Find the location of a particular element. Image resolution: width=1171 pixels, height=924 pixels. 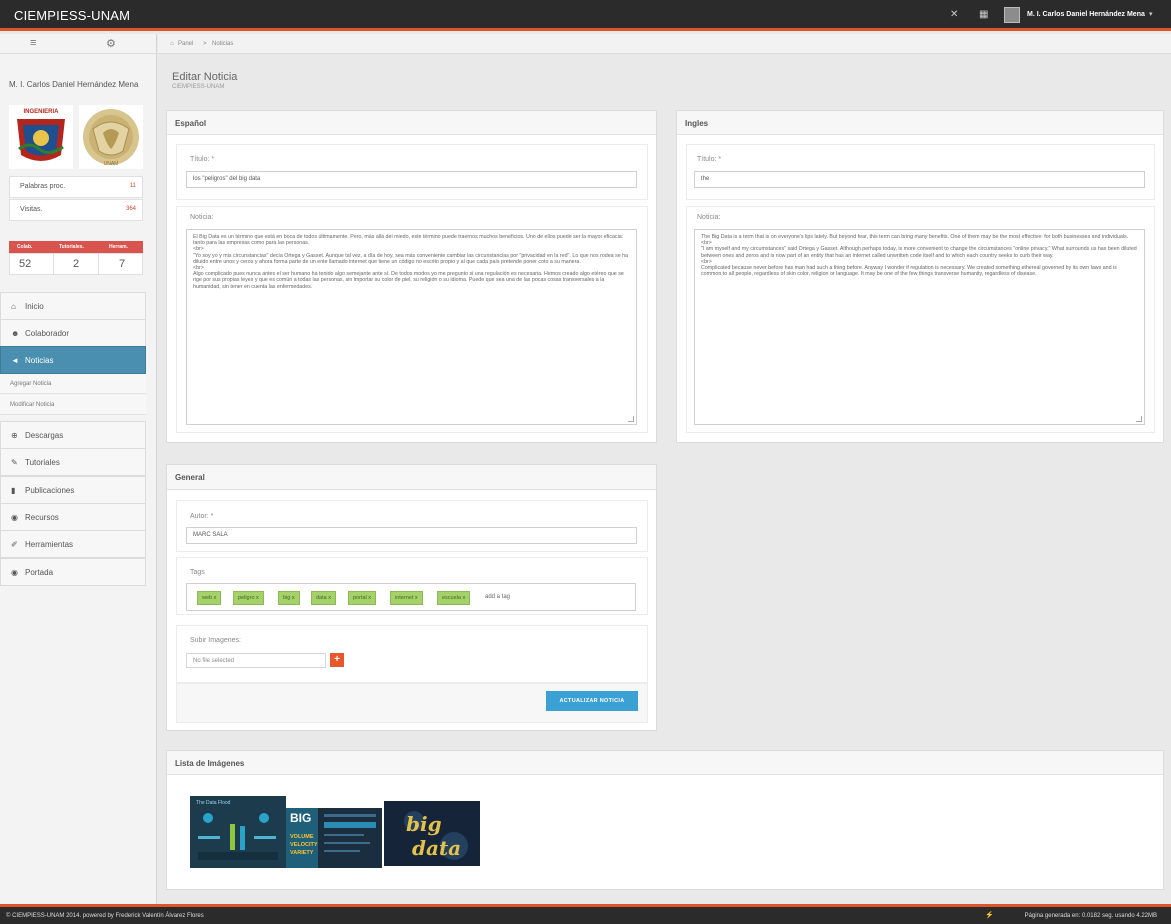

tag-text: internet is located at coordinates (404, 598).